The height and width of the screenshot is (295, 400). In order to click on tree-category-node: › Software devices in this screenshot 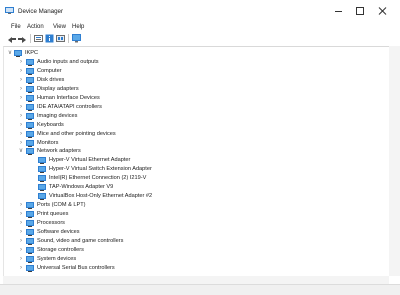, I will do `click(194, 232)`.